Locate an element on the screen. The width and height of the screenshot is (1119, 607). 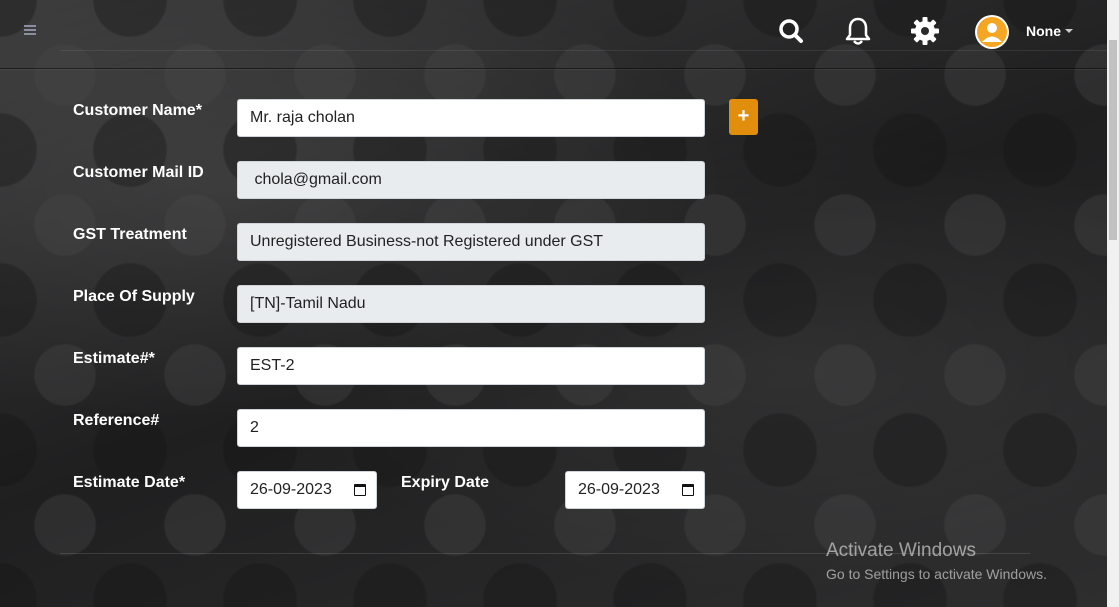
expiry-date-label: Expiry Date is located at coordinates (445, 482).